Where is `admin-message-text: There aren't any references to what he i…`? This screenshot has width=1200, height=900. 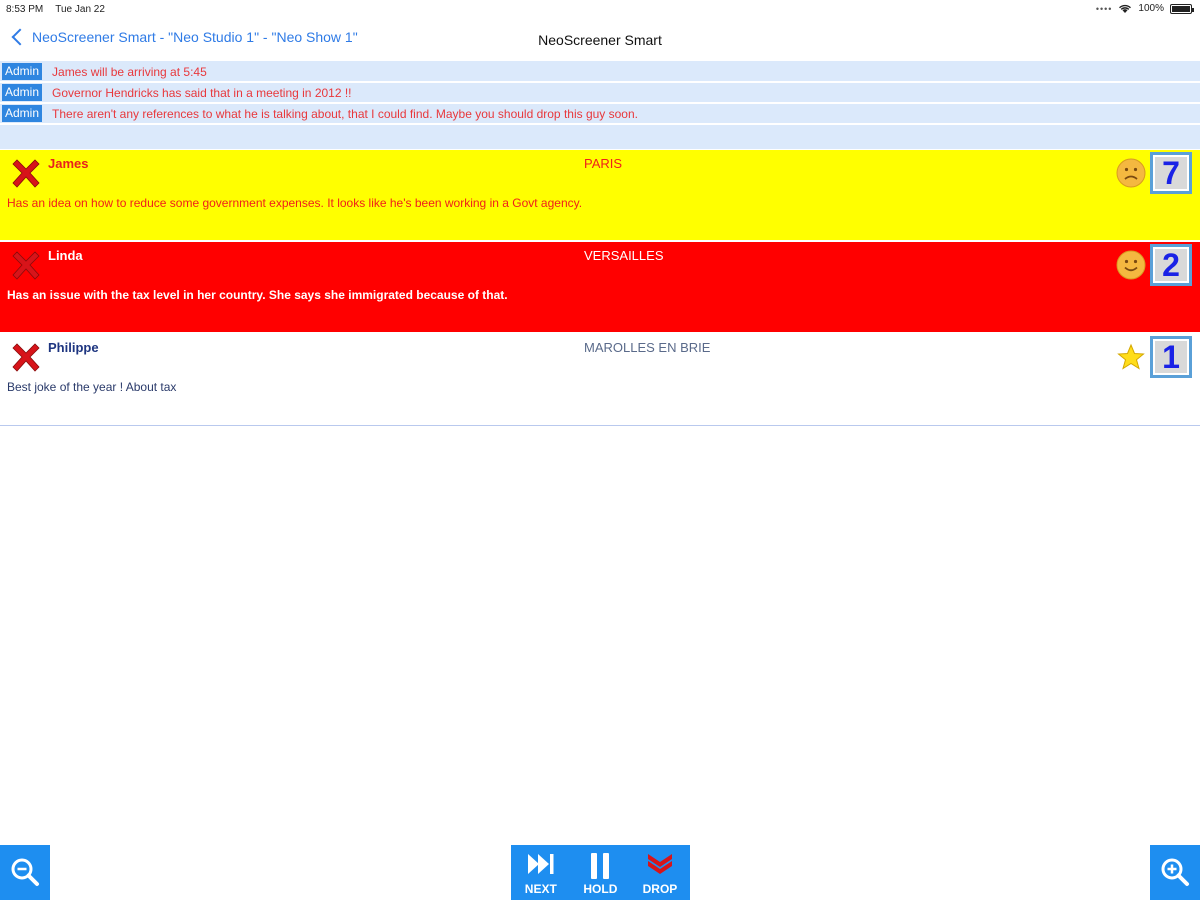 admin-message-text: There aren't any references to what he i… is located at coordinates (345, 113).